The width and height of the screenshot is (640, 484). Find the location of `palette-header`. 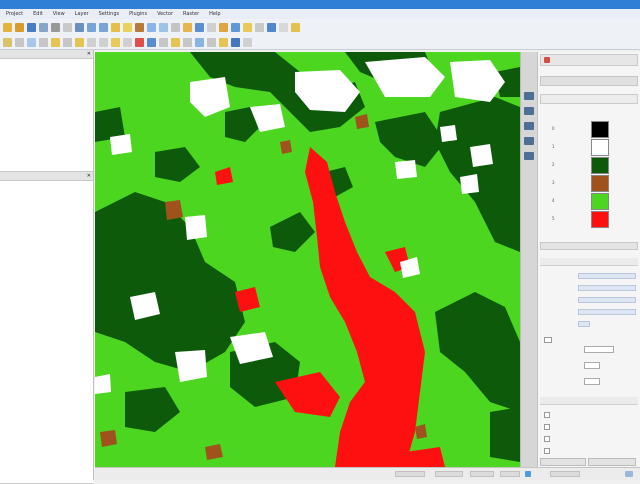

palette-header is located at coordinates (589, 99).